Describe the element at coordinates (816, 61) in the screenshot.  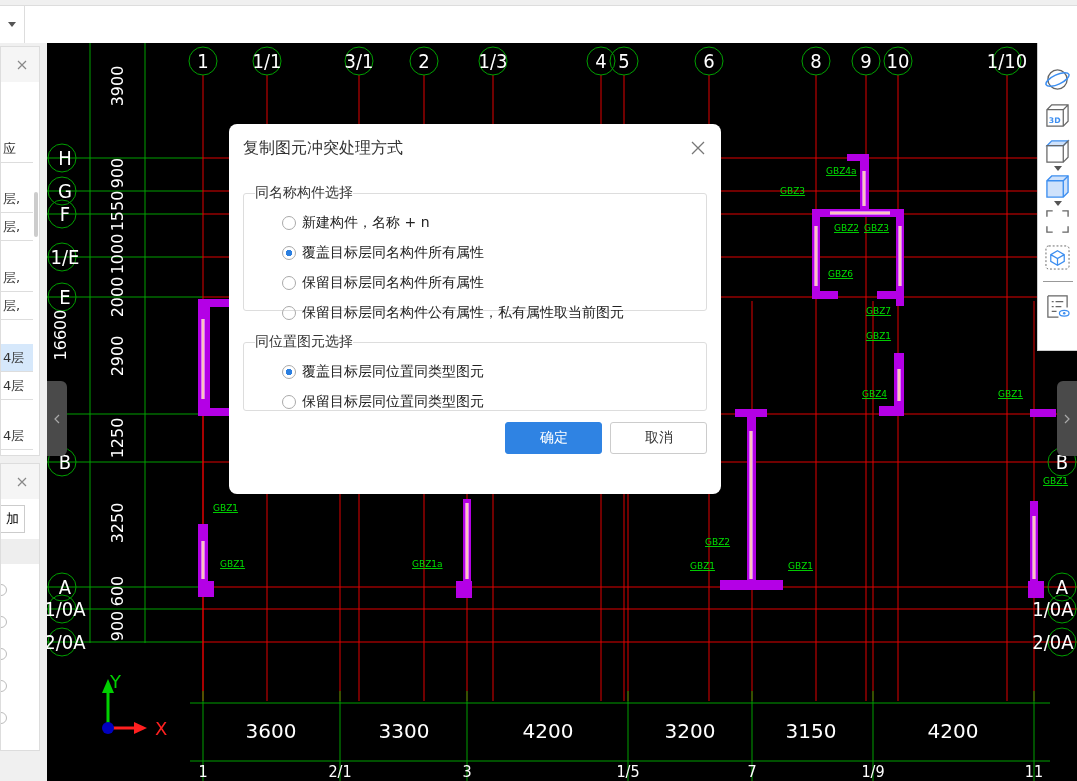
I see `axis-label: 8` at that location.